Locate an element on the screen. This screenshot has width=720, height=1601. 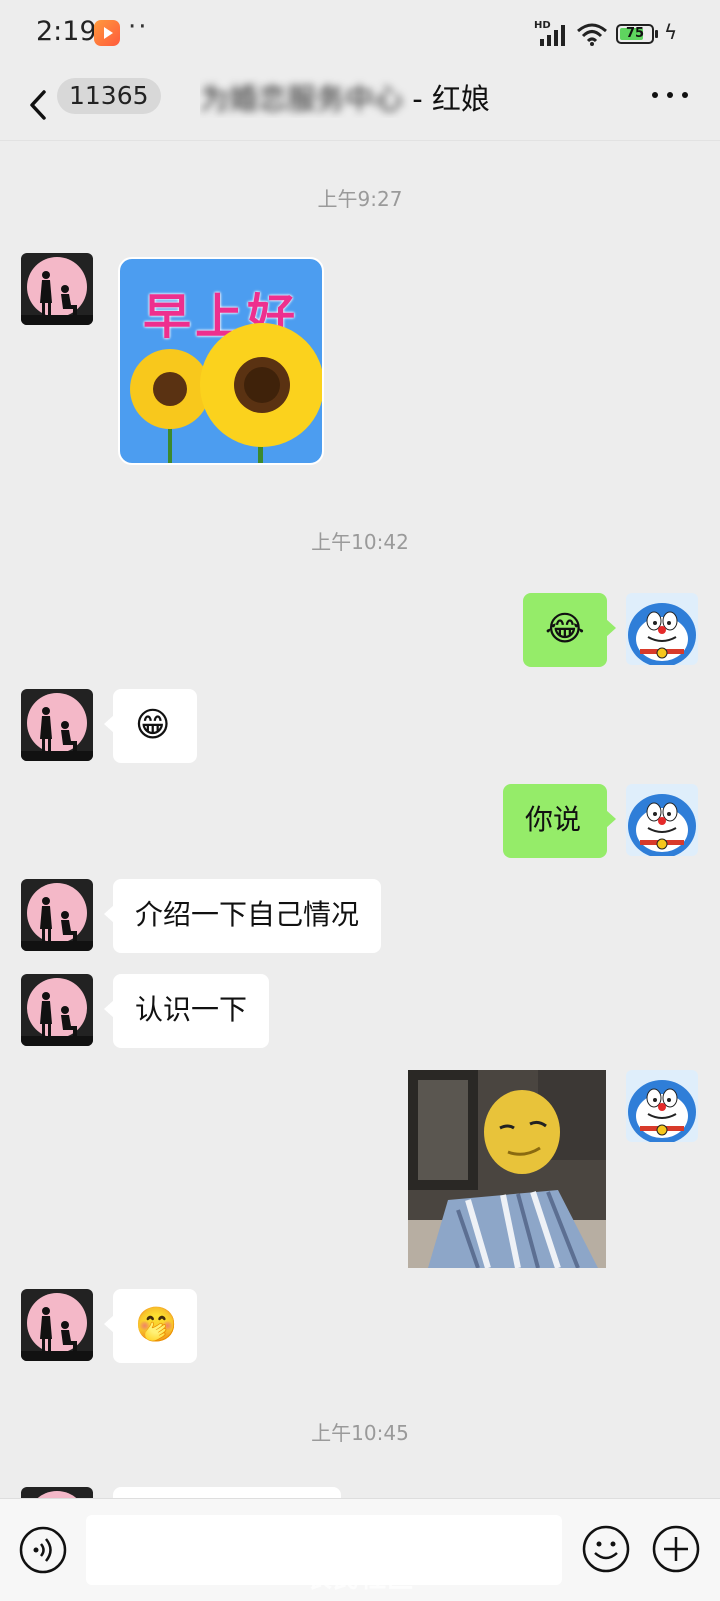
sent-message-bubble: 😂 is located at coordinates (569, 630).